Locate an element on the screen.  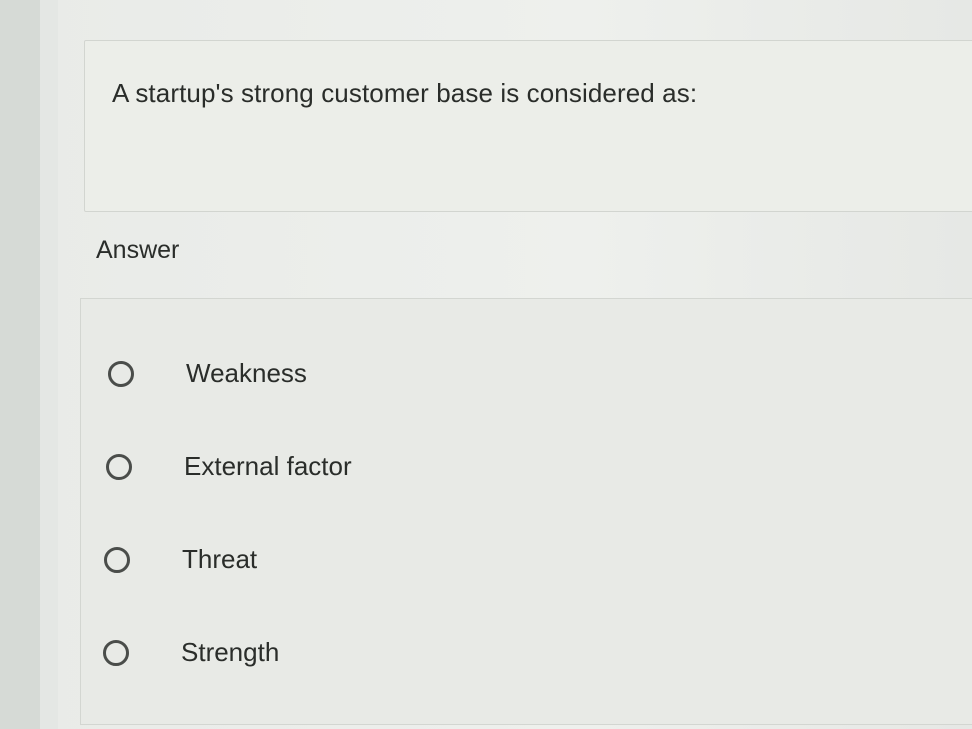
option-label: Strength is located at coordinates (230, 652).